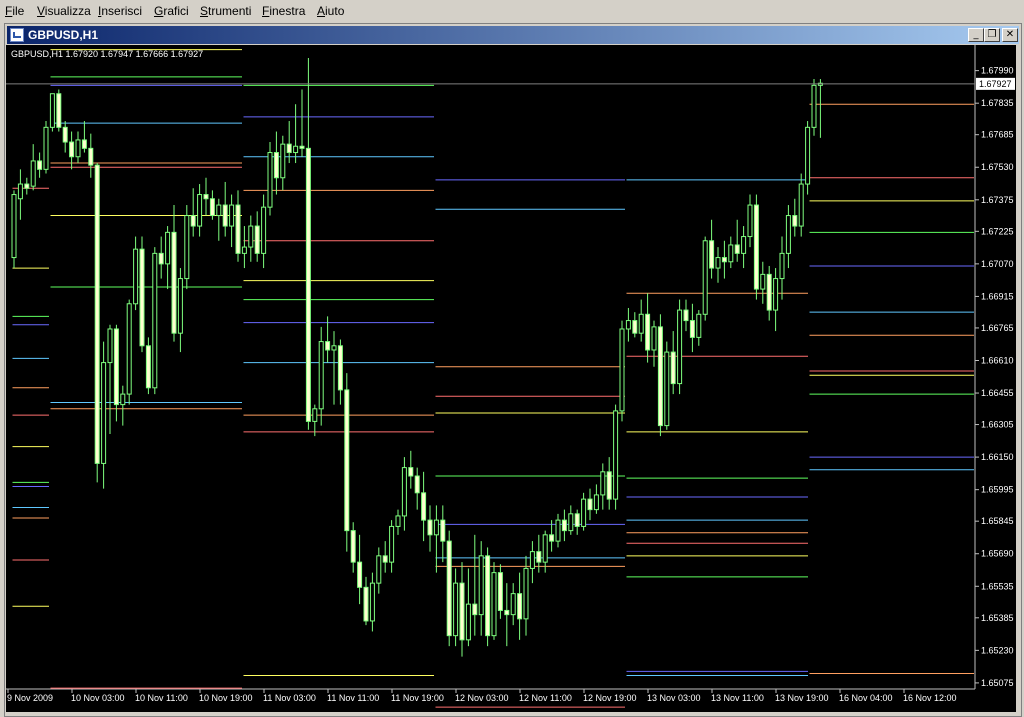  I want to click on y-tick-label: 1.67530, so click(997, 167).